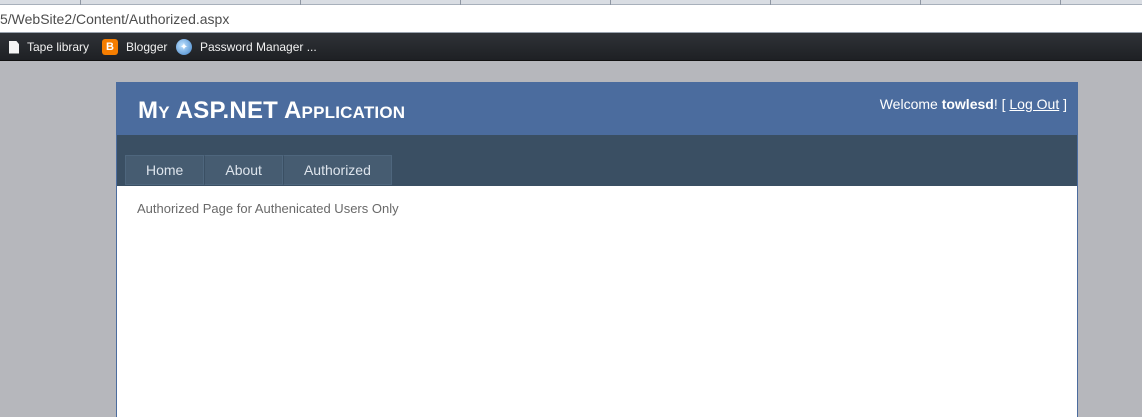  What do you see at coordinates (908, 104) in the screenshot?
I see `welcome-text: Welcome` at bounding box center [908, 104].